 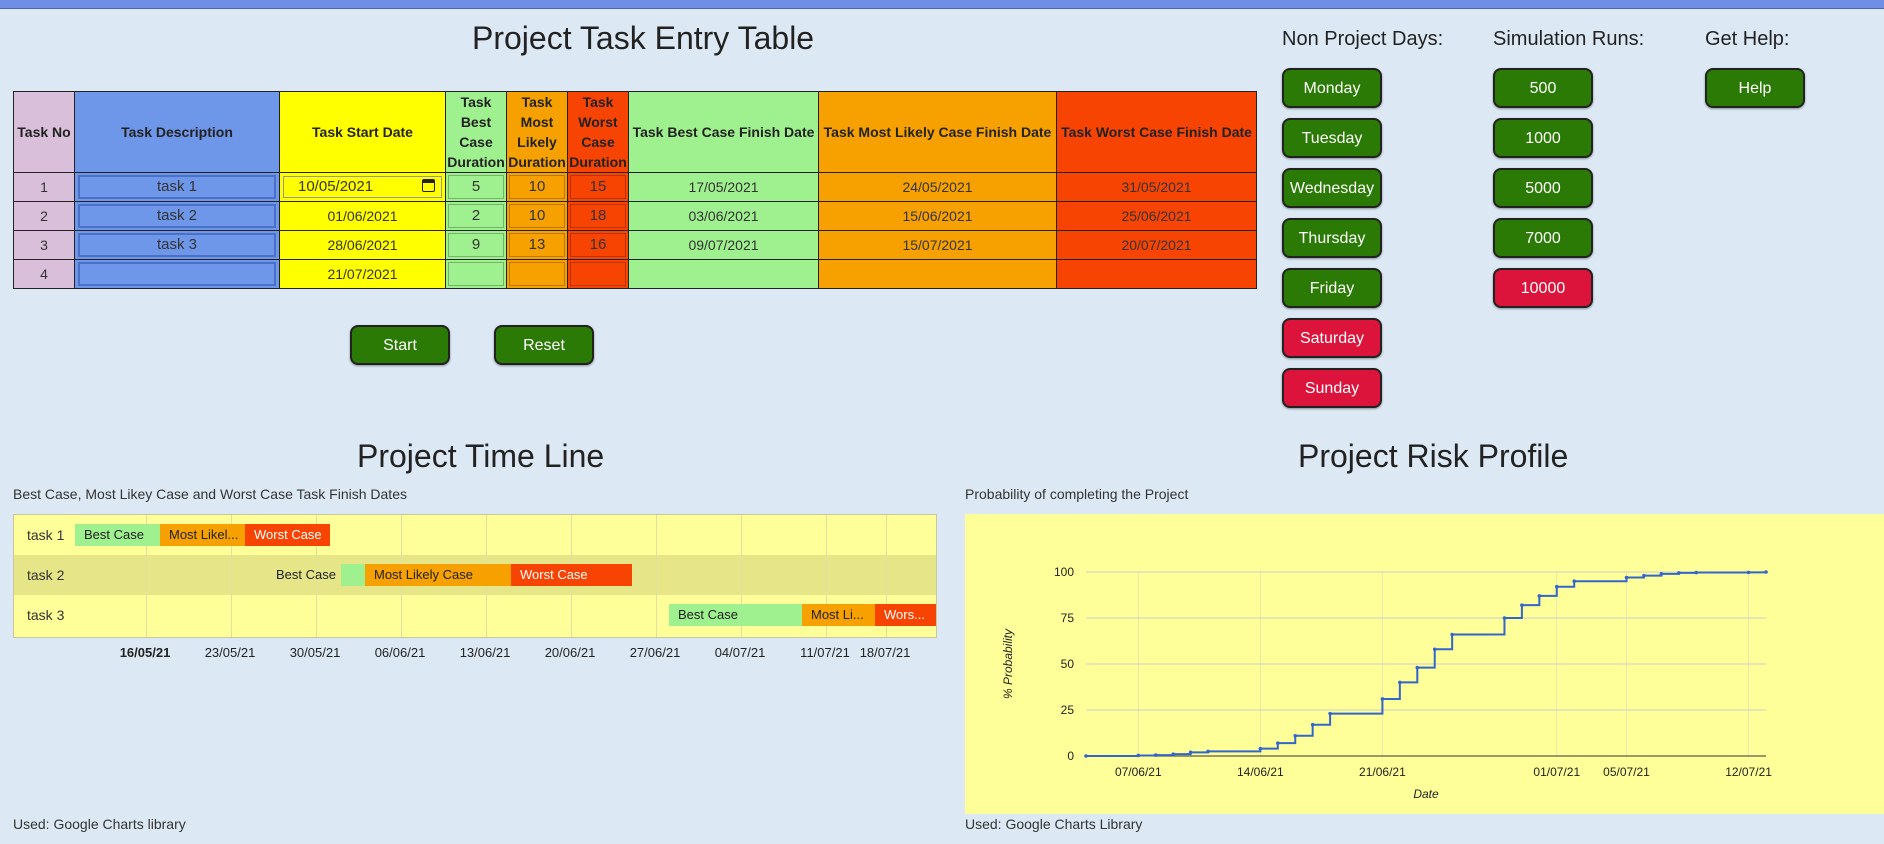 I want to click on runs-button-5000: 5000, so click(x=1543, y=188).